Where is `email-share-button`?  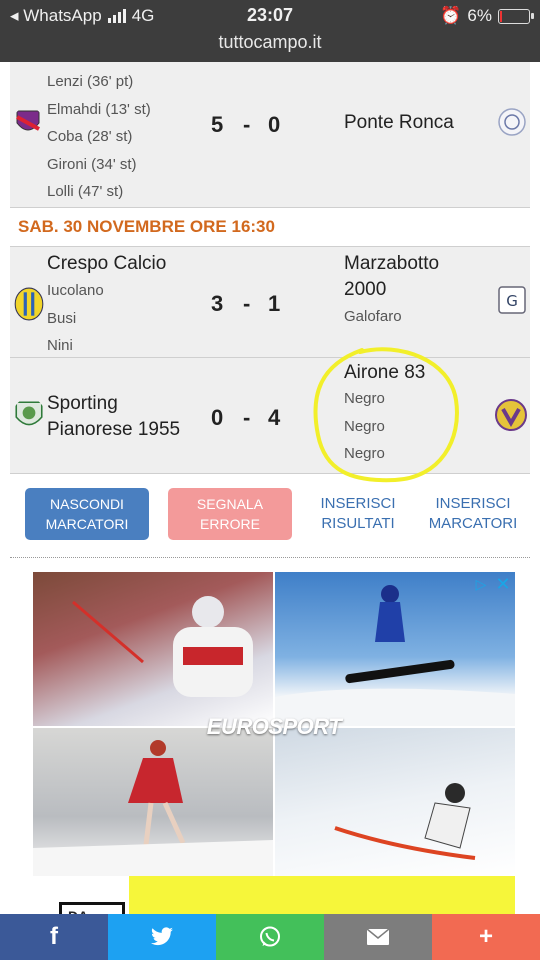
email-share-button is located at coordinates (378, 937).